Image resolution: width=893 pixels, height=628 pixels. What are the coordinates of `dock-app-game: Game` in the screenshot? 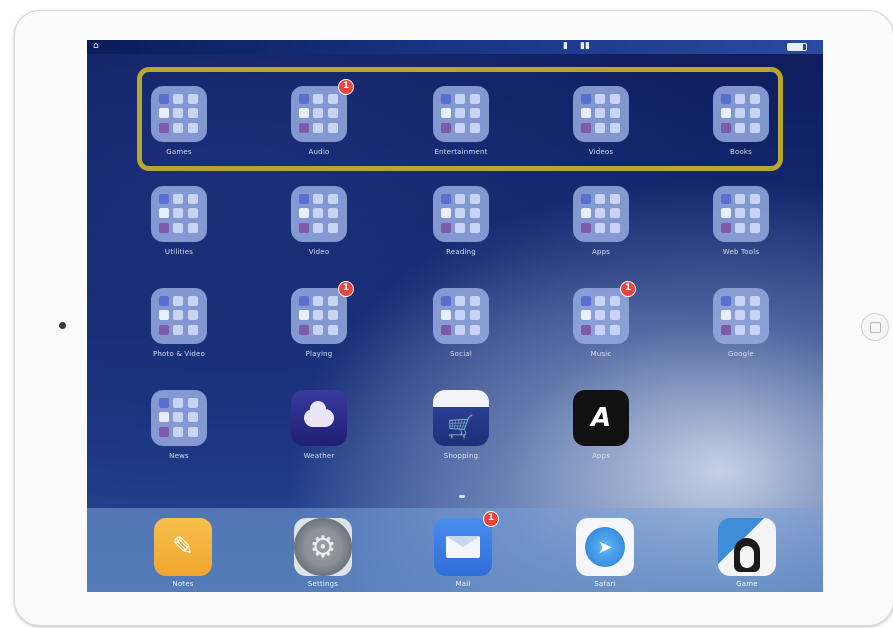 It's located at (747, 553).